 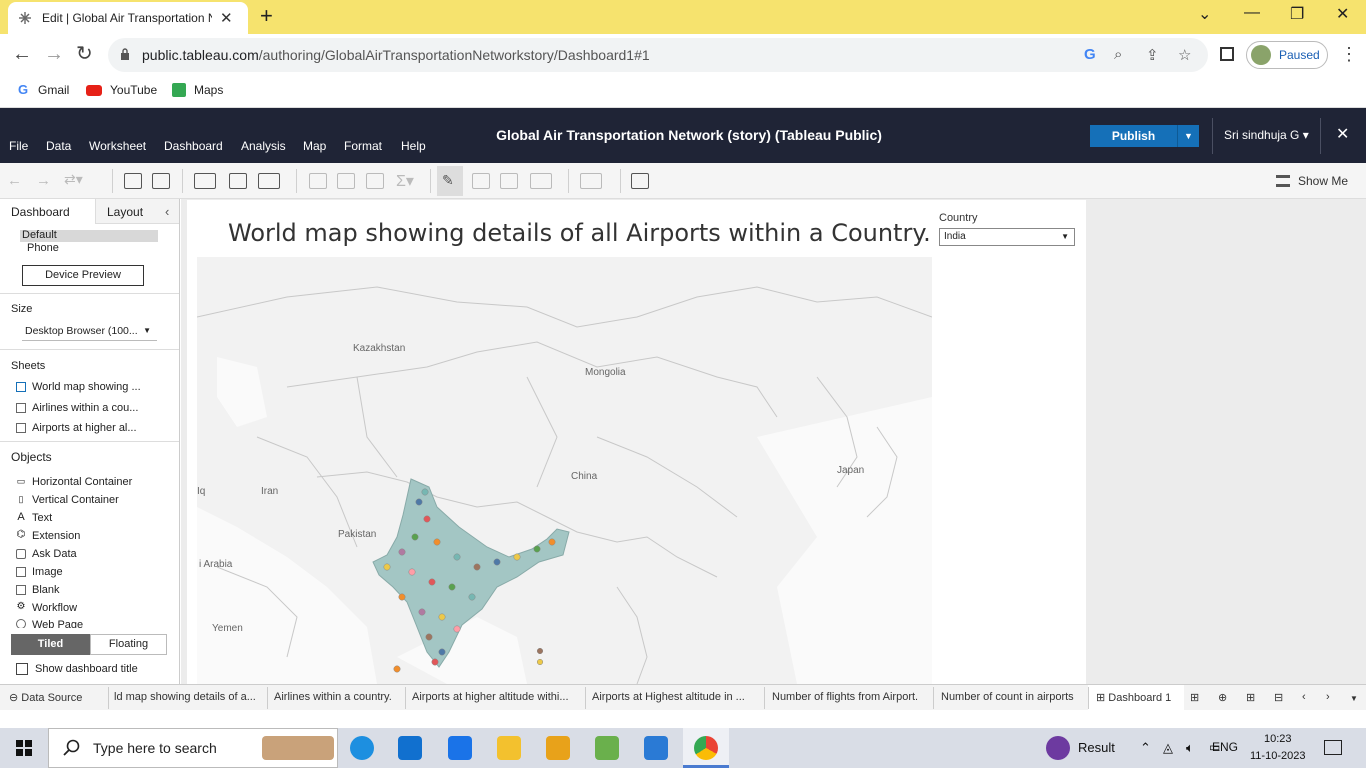 I want to click on vscode-icon, so click(x=656, y=748).